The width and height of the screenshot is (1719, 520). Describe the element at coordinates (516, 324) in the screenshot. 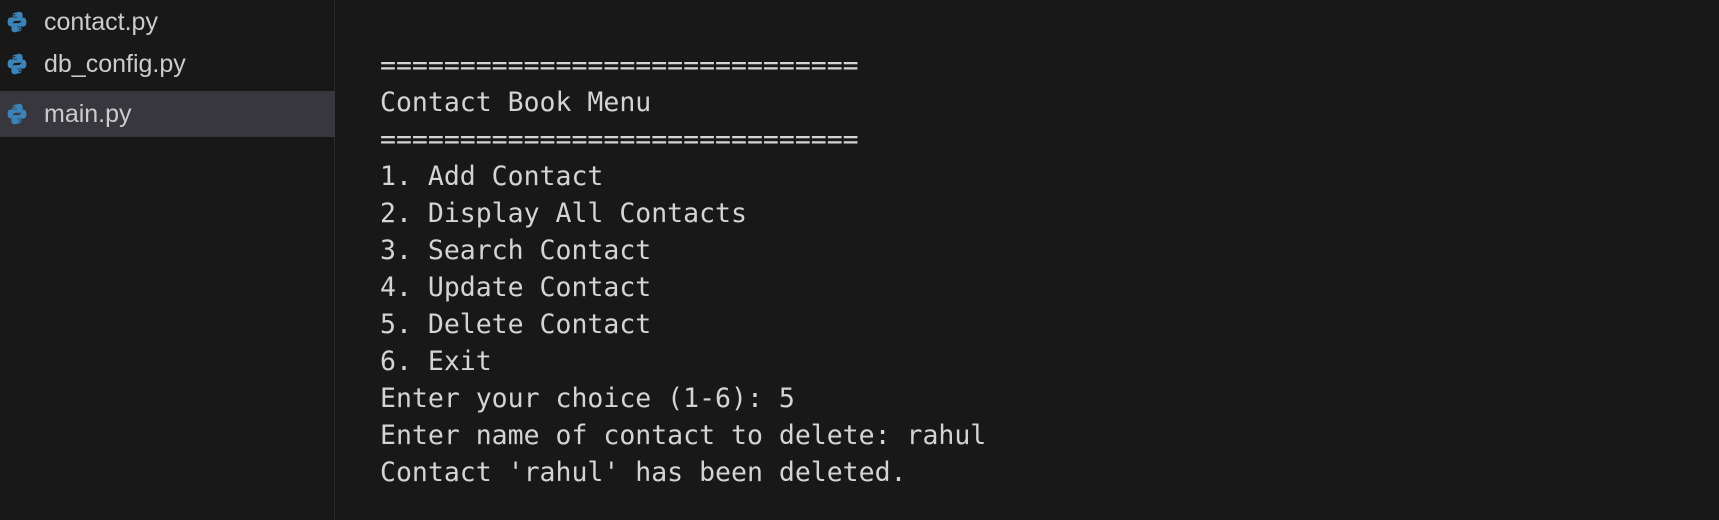

I see `menu-option-delete: 5. Delete Contact` at that location.